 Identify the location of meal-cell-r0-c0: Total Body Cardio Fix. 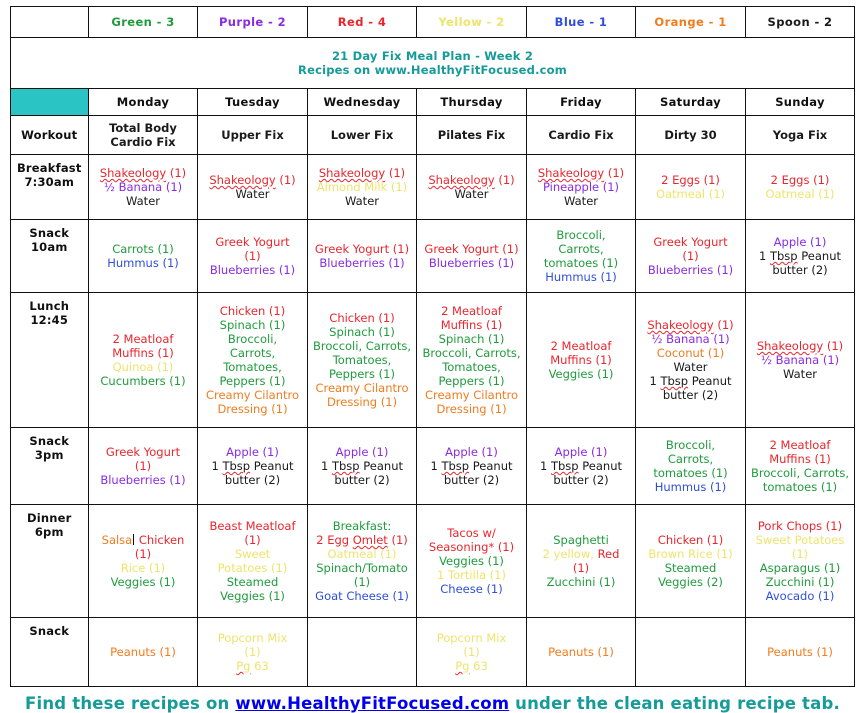
(143, 135).